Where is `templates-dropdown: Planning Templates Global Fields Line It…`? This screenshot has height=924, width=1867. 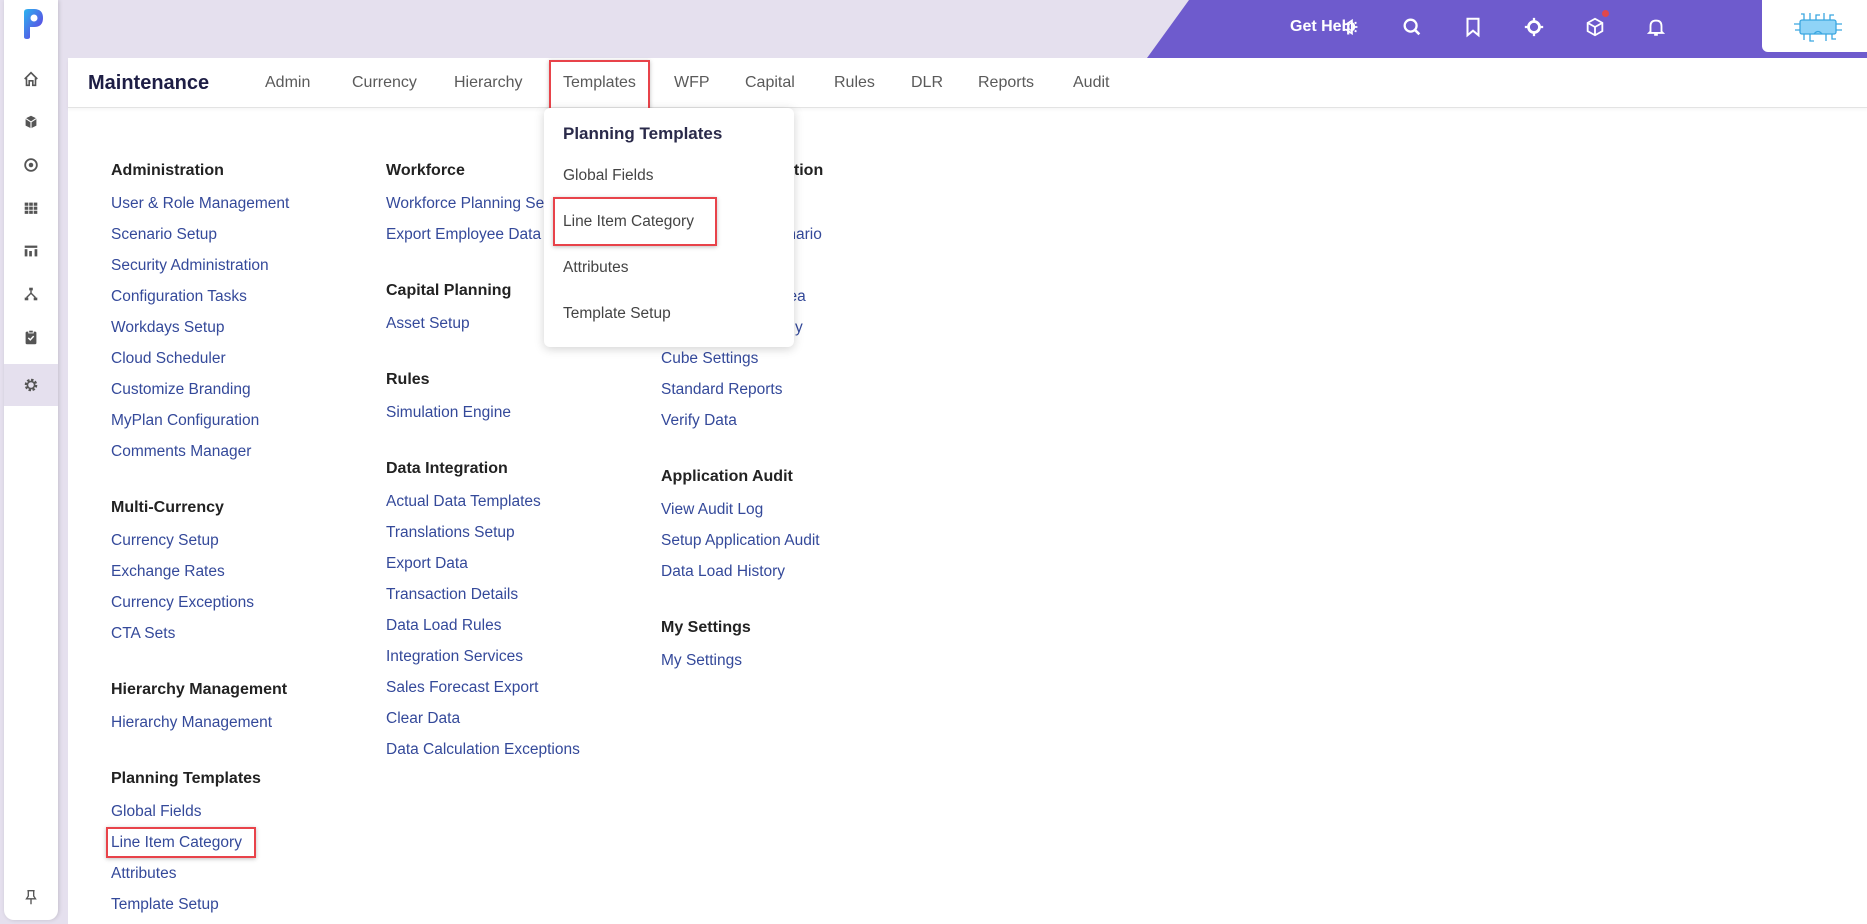
templates-dropdown: Planning Templates Global Fields Line It… is located at coordinates (669, 227).